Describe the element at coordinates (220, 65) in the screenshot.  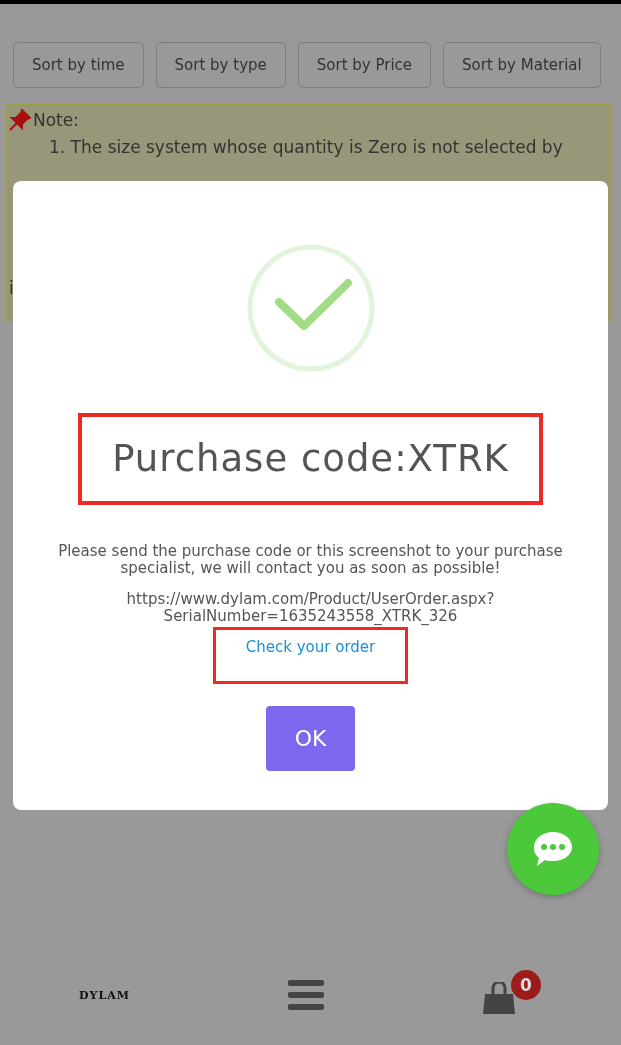
I see `sort-button: Sort by type` at that location.